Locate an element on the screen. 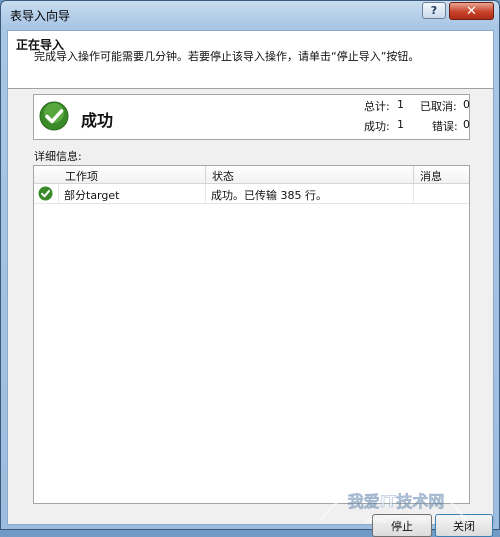  close-window-button: ✕ is located at coordinates (471, 11).